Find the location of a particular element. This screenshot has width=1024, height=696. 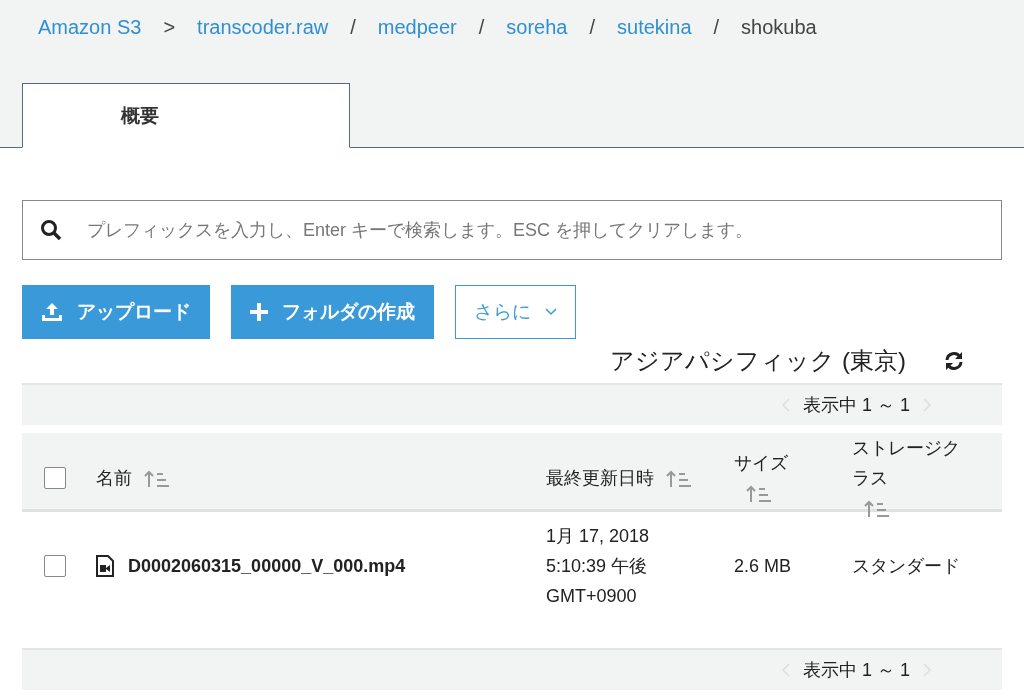

create-folder-button: フォルダの作成 is located at coordinates (332, 312).